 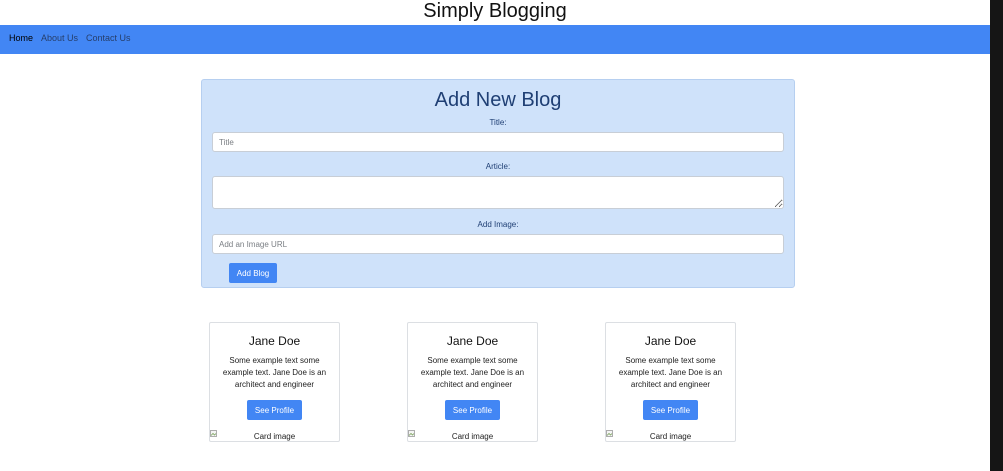 I want to click on site-title: Simply Blogging, so click(x=495, y=11).